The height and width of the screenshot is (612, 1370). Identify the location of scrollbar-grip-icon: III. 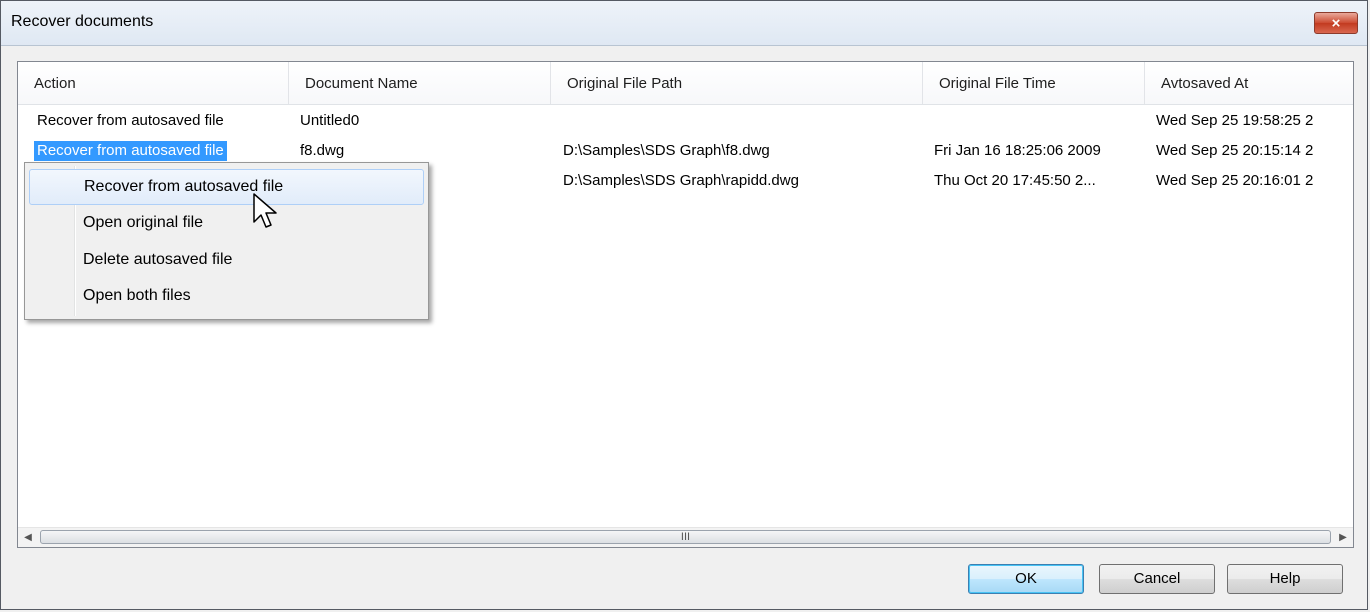
(685, 537).